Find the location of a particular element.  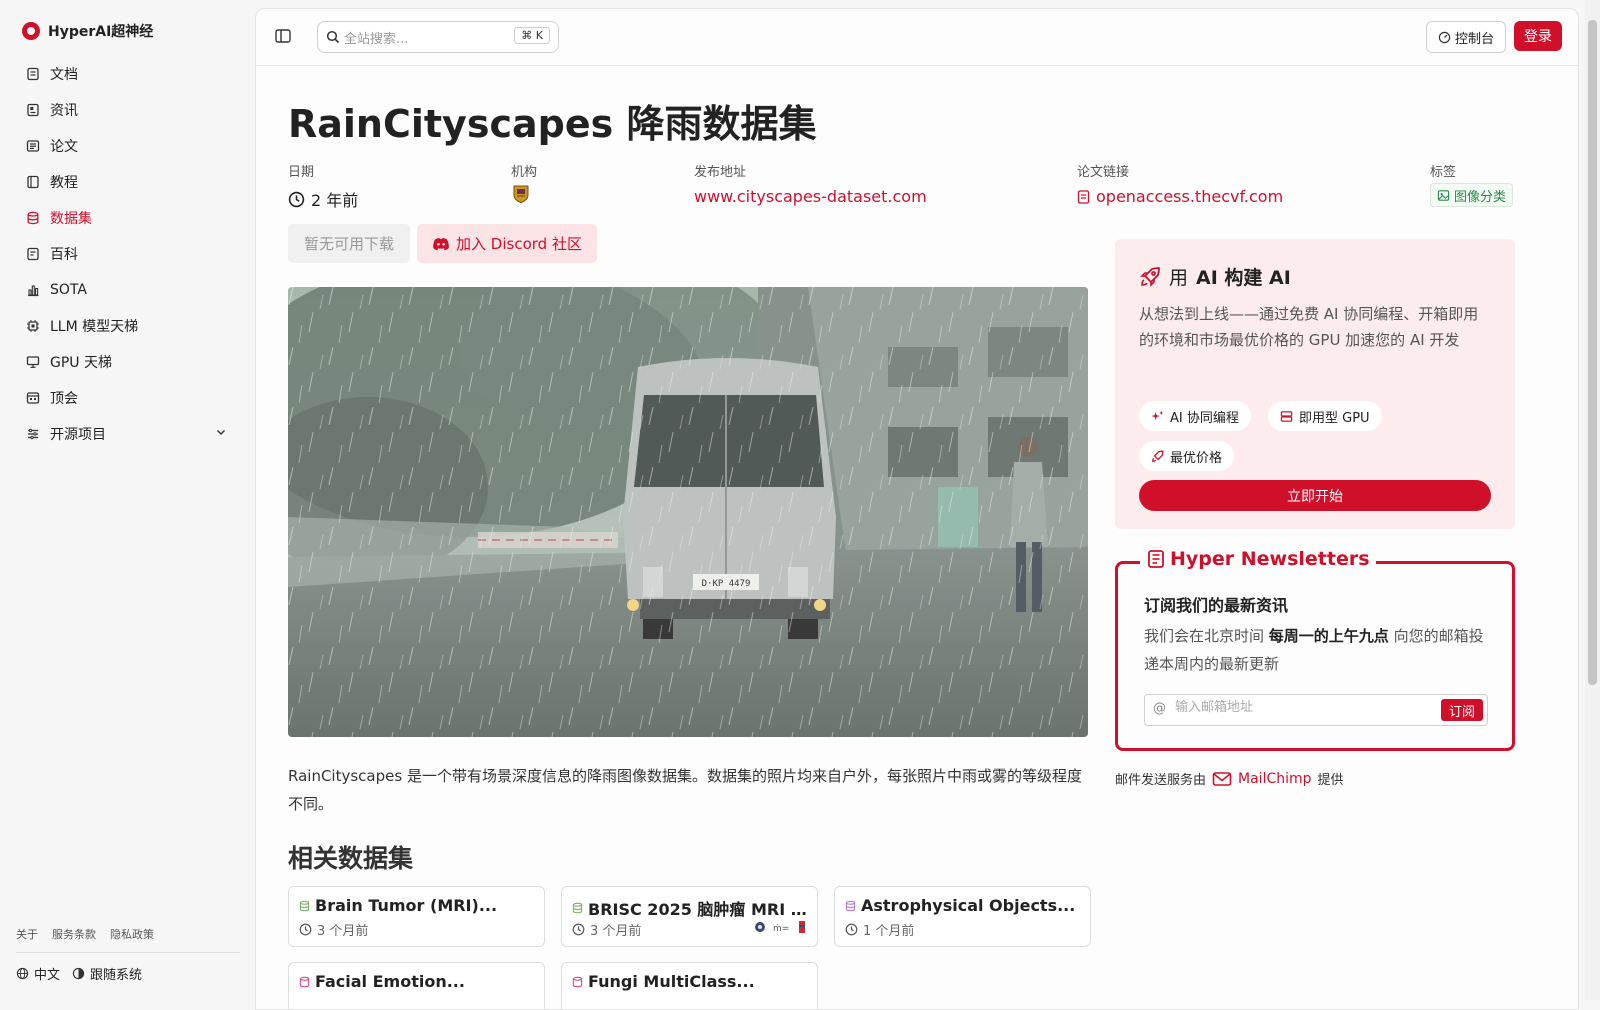

mail-provider-note: 邮件发送服务由 MailChimp 提供 is located at coordinates (1229, 779).